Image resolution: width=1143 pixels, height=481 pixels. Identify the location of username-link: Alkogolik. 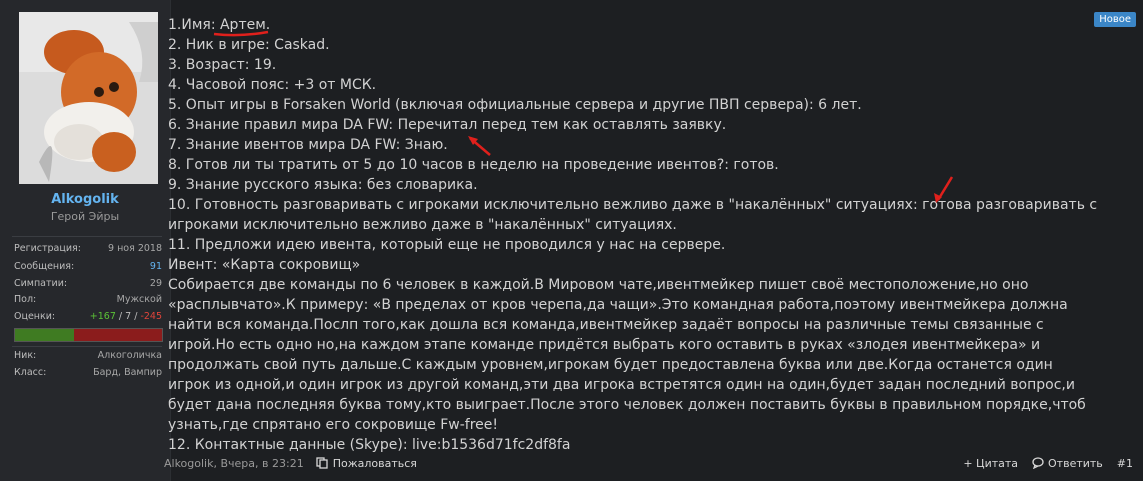
(85, 199).